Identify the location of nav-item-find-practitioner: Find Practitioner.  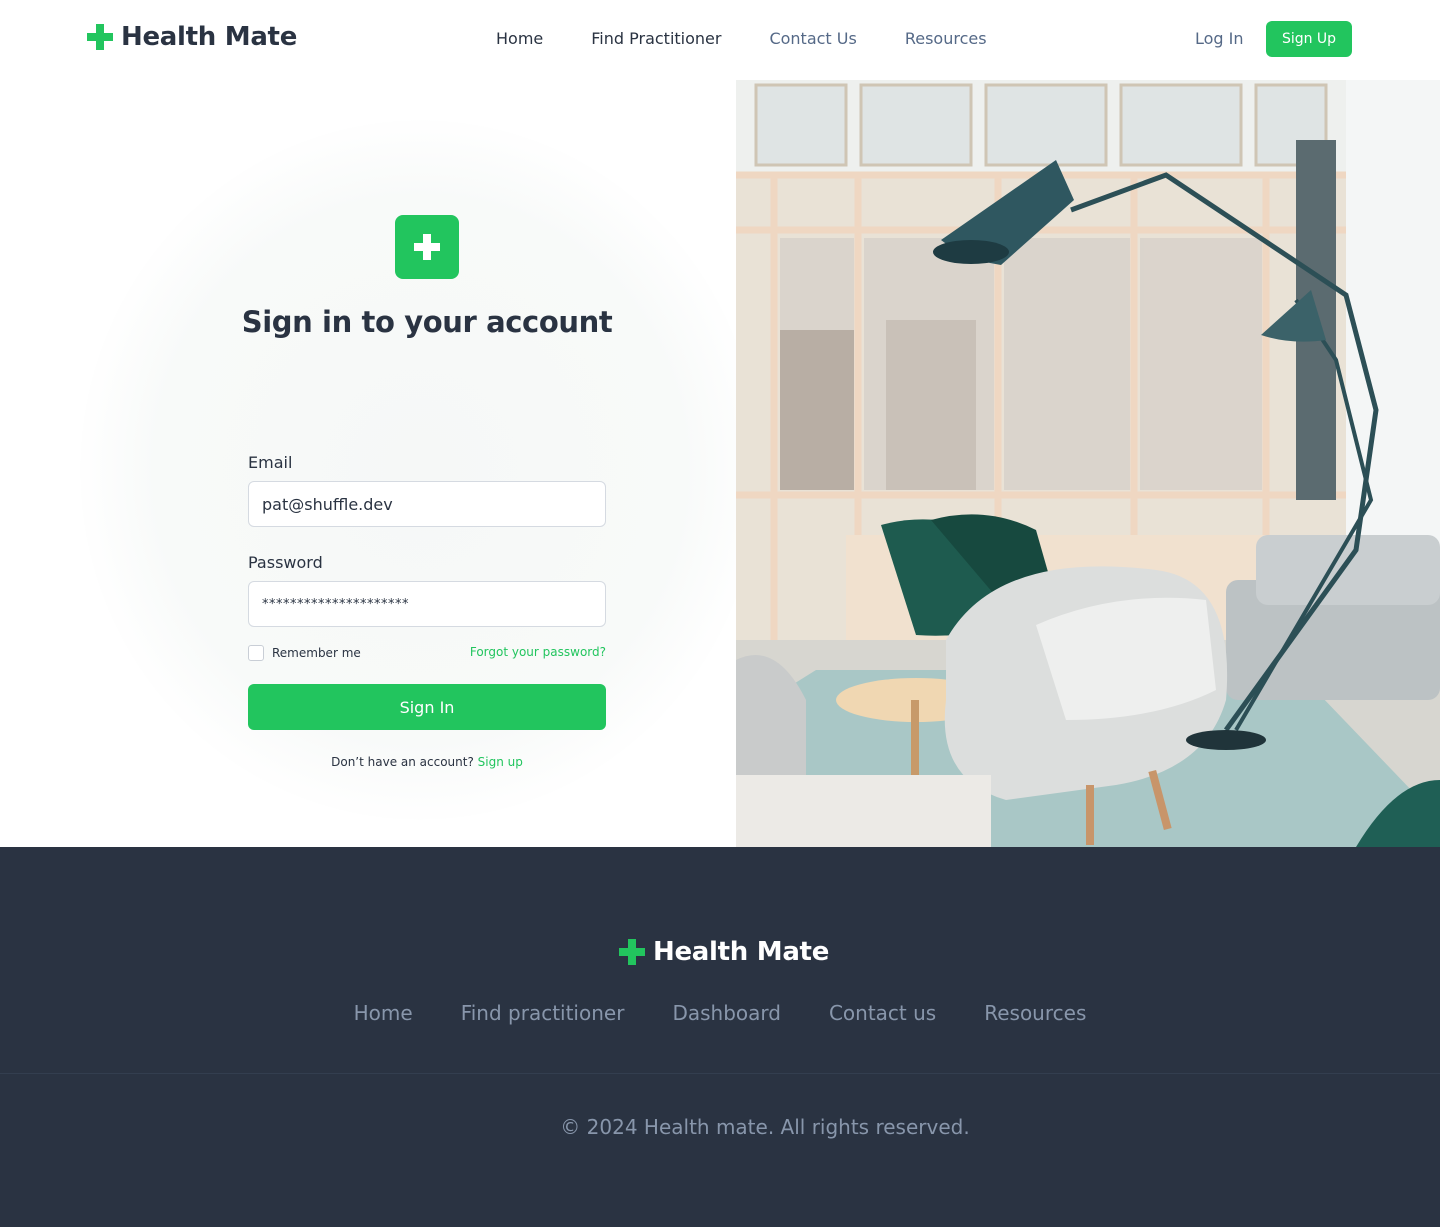
(656, 38).